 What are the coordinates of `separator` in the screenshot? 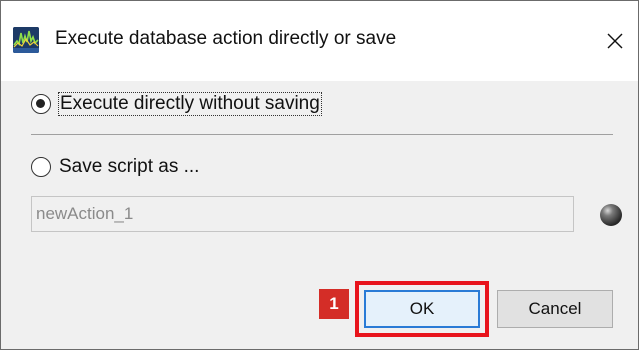 It's located at (322, 134).